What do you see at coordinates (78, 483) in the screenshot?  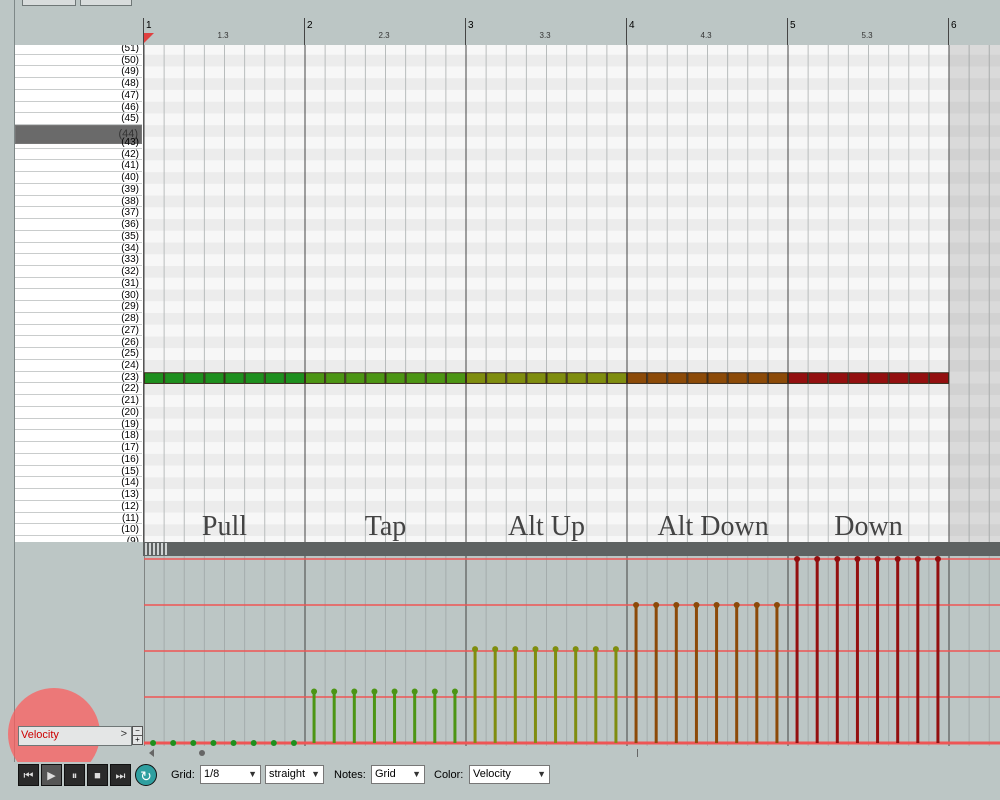 I see `piano-key: (14)` at bounding box center [78, 483].